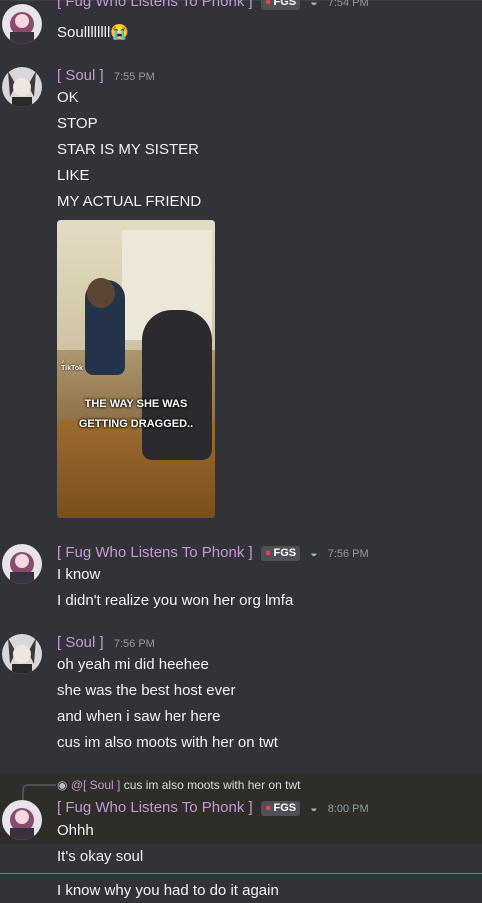  I want to click on timestamp: 7:55 PM, so click(134, 77).